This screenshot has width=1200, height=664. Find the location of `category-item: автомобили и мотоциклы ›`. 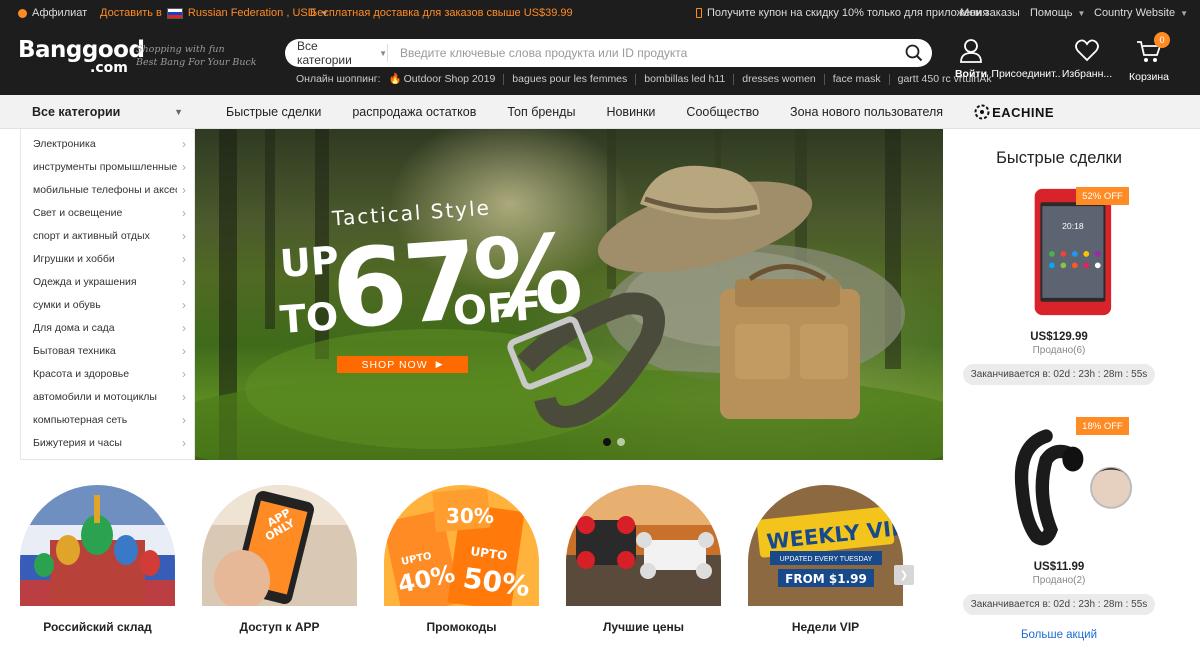

category-item: автомобили и мотоциклы › is located at coordinates (107, 396).